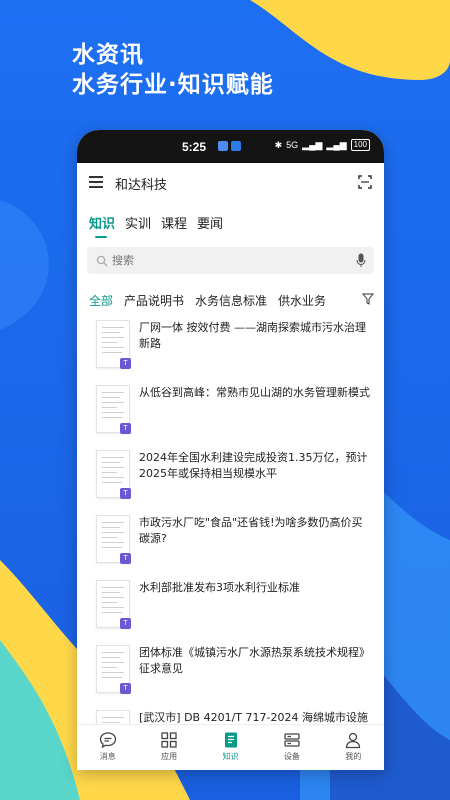 Image resolution: width=450 pixels, height=800 pixels. Describe the element at coordinates (138, 225) in the screenshot. I see `tab-training: 实训` at that location.